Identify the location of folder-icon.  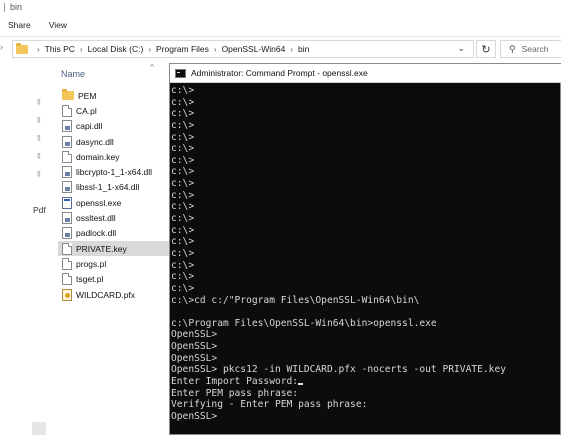
(68, 95).